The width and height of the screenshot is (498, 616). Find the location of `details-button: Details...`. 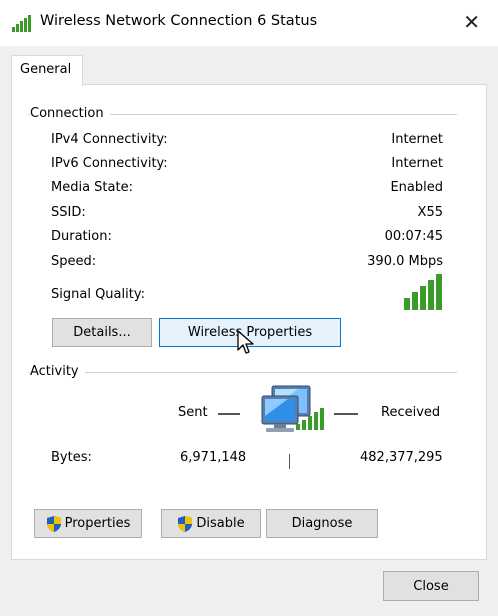

details-button: Details... is located at coordinates (102, 332).